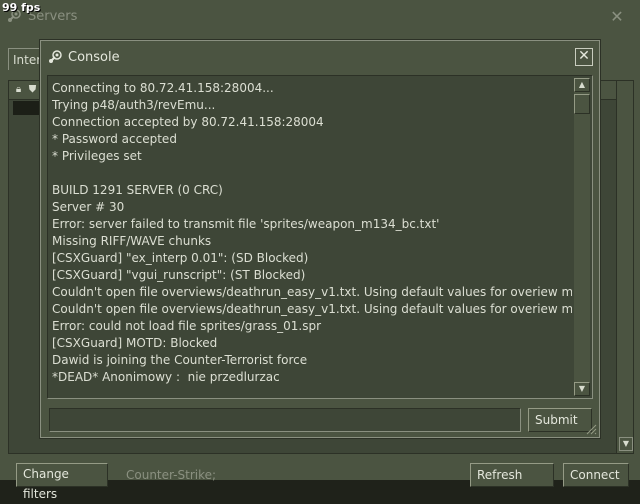 This screenshot has height=504, width=640. Describe the element at coordinates (582, 104) in the screenshot. I see `scroll-thumb` at that location.